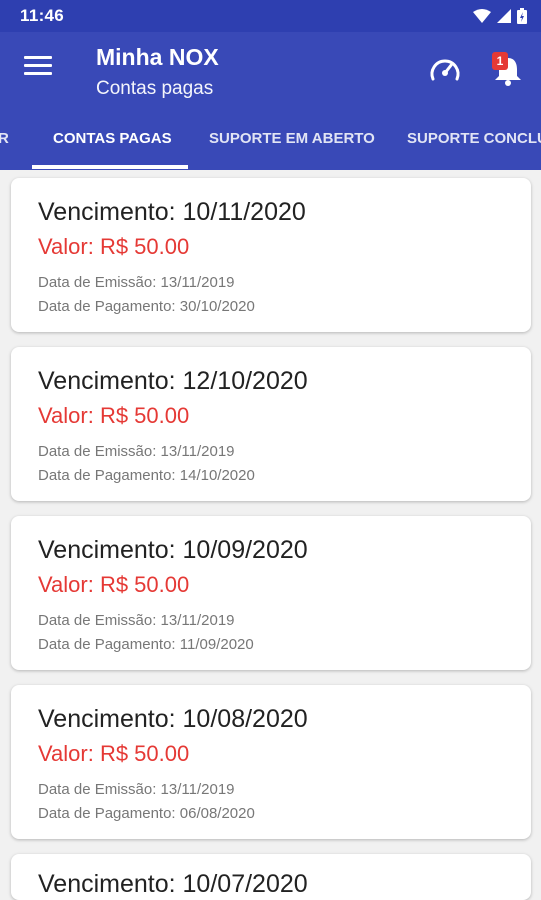 This screenshot has height=900, width=541. I want to click on speedometer-icon, so click(445, 70).